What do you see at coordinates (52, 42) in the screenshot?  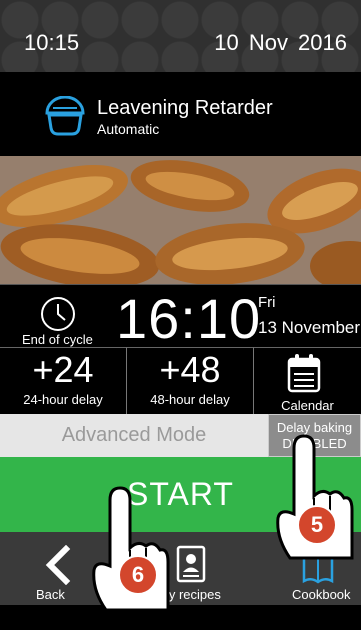 I see `current-time: 10:15` at bounding box center [52, 42].